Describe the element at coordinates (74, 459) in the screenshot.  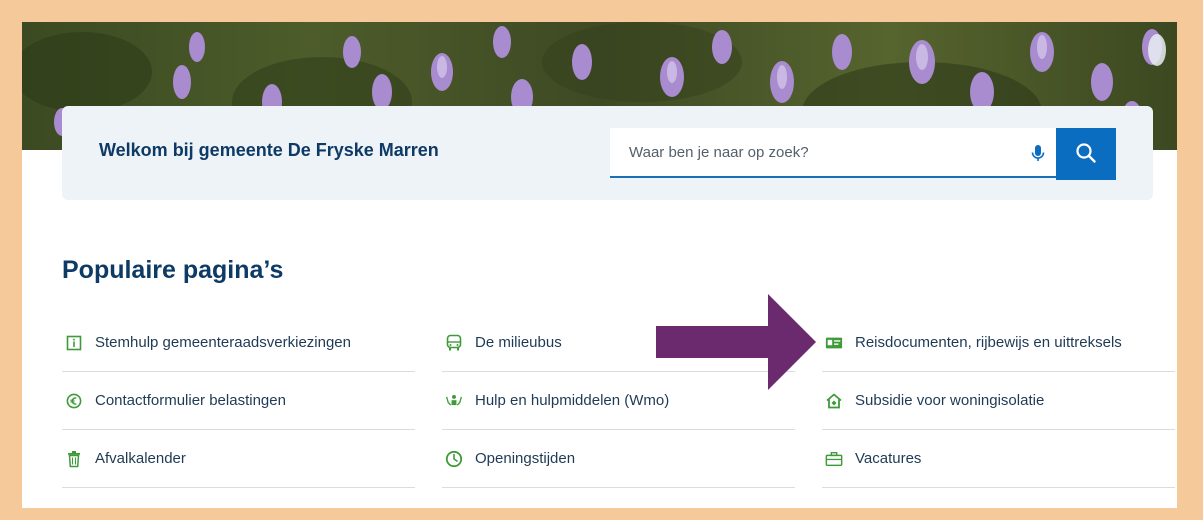
I see `trash-icon` at that location.